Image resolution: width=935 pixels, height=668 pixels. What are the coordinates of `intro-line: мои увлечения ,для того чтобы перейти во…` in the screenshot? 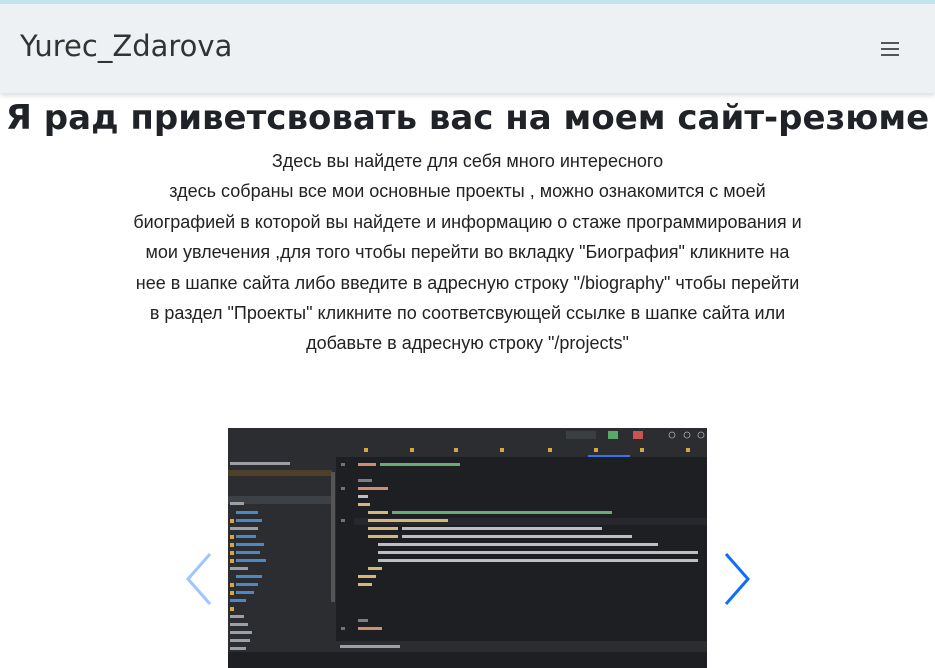 It's located at (467, 252).